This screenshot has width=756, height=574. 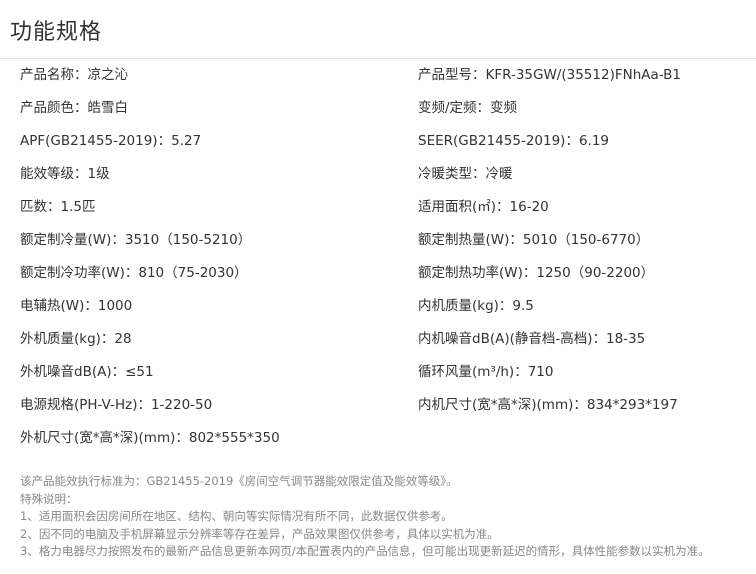 What do you see at coordinates (134, 273) in the screenshot?
I see `spec-rated-cooling-power: 额定制冷功率(W)：810（75-2030）` at bounding box center [134, 273].